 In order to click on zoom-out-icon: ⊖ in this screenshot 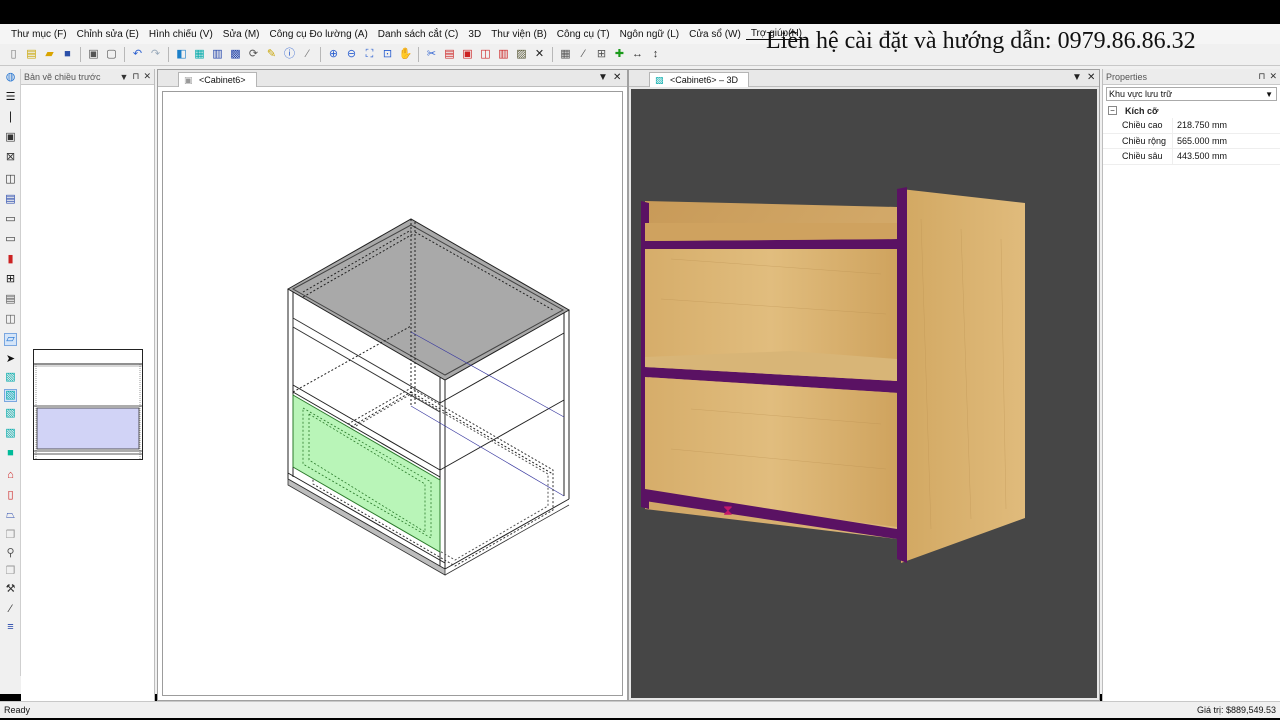, I will do `click(351, 54)`.